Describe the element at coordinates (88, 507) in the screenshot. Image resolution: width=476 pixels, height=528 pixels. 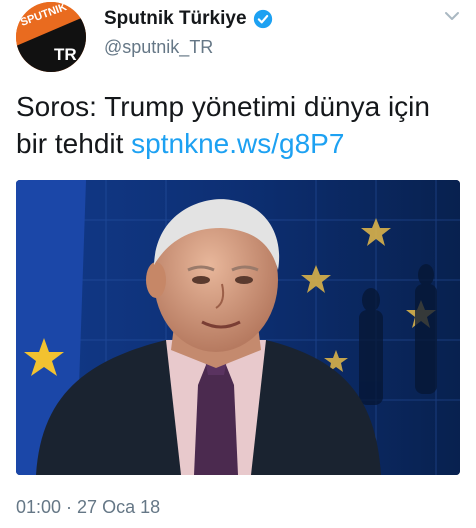
I see `tweet-timestamp: 01:00 · 27 Oca 18` at that location.